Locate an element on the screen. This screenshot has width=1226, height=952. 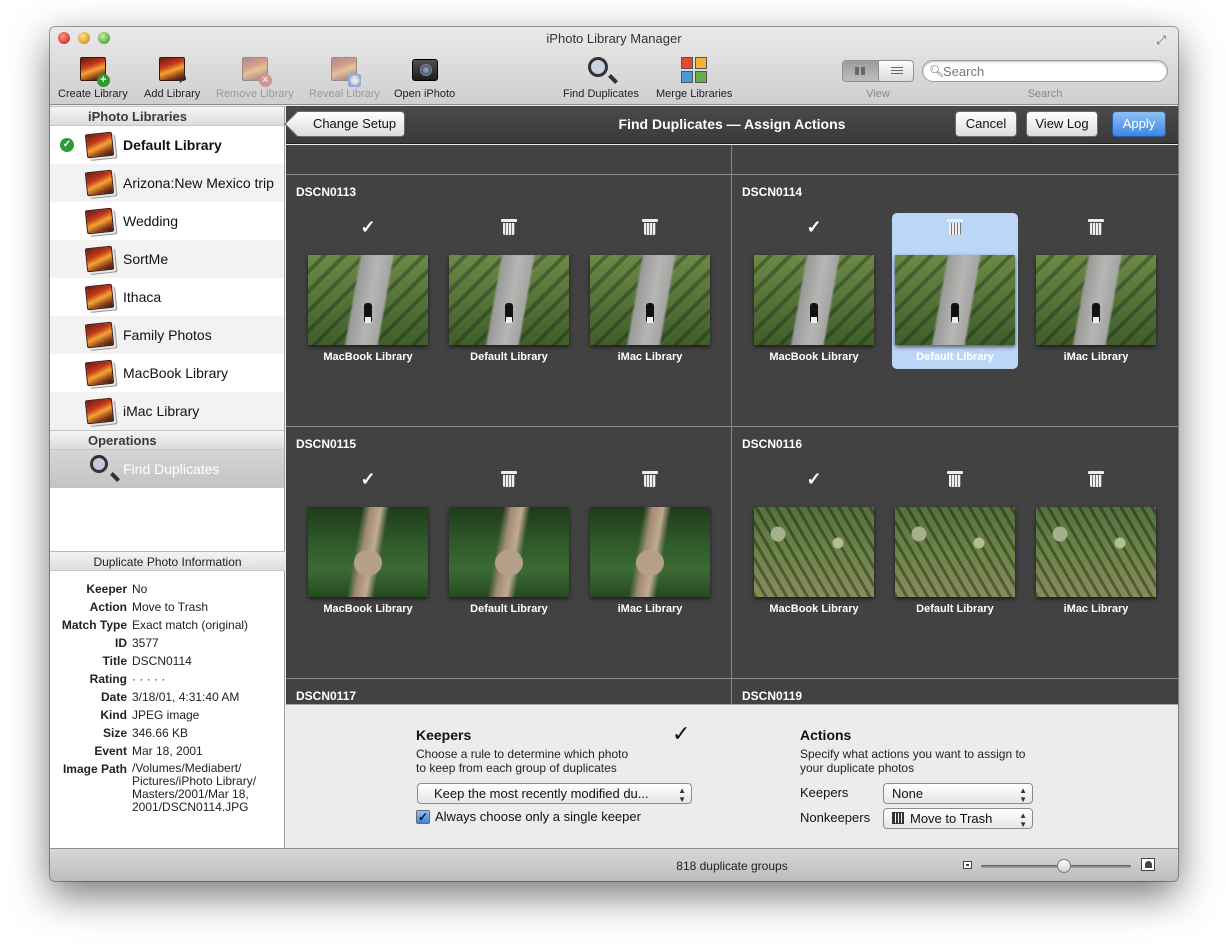
zoom-in-icon is located at coordinates (1148, 864).